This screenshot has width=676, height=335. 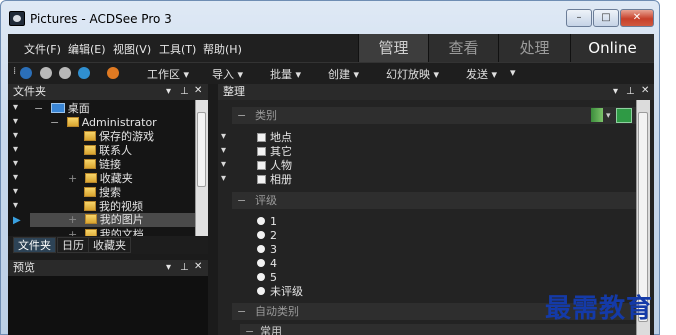 I want to click on chevron-down-icon: ▾, so click(x=608, y=116).